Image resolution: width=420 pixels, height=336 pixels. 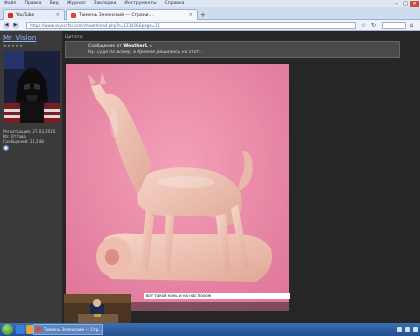 I want to click on volume-icon, so click(x=407, y=329).